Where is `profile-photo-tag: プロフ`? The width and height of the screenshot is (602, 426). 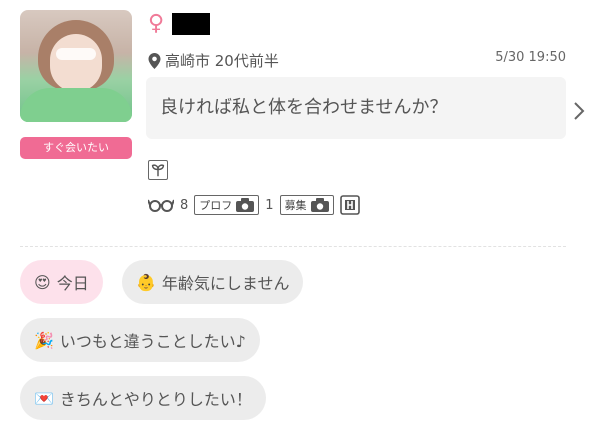 profile-photo-tag: プロフ is located at coordinates (227, 205).